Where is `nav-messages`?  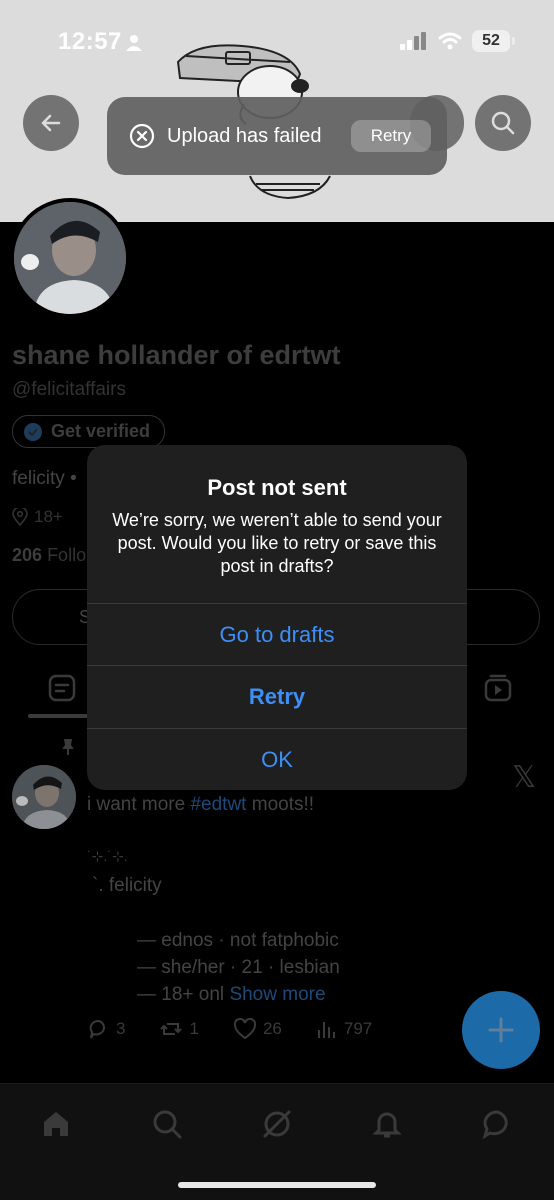
nav-messages is located at coordinates (497, 1124).